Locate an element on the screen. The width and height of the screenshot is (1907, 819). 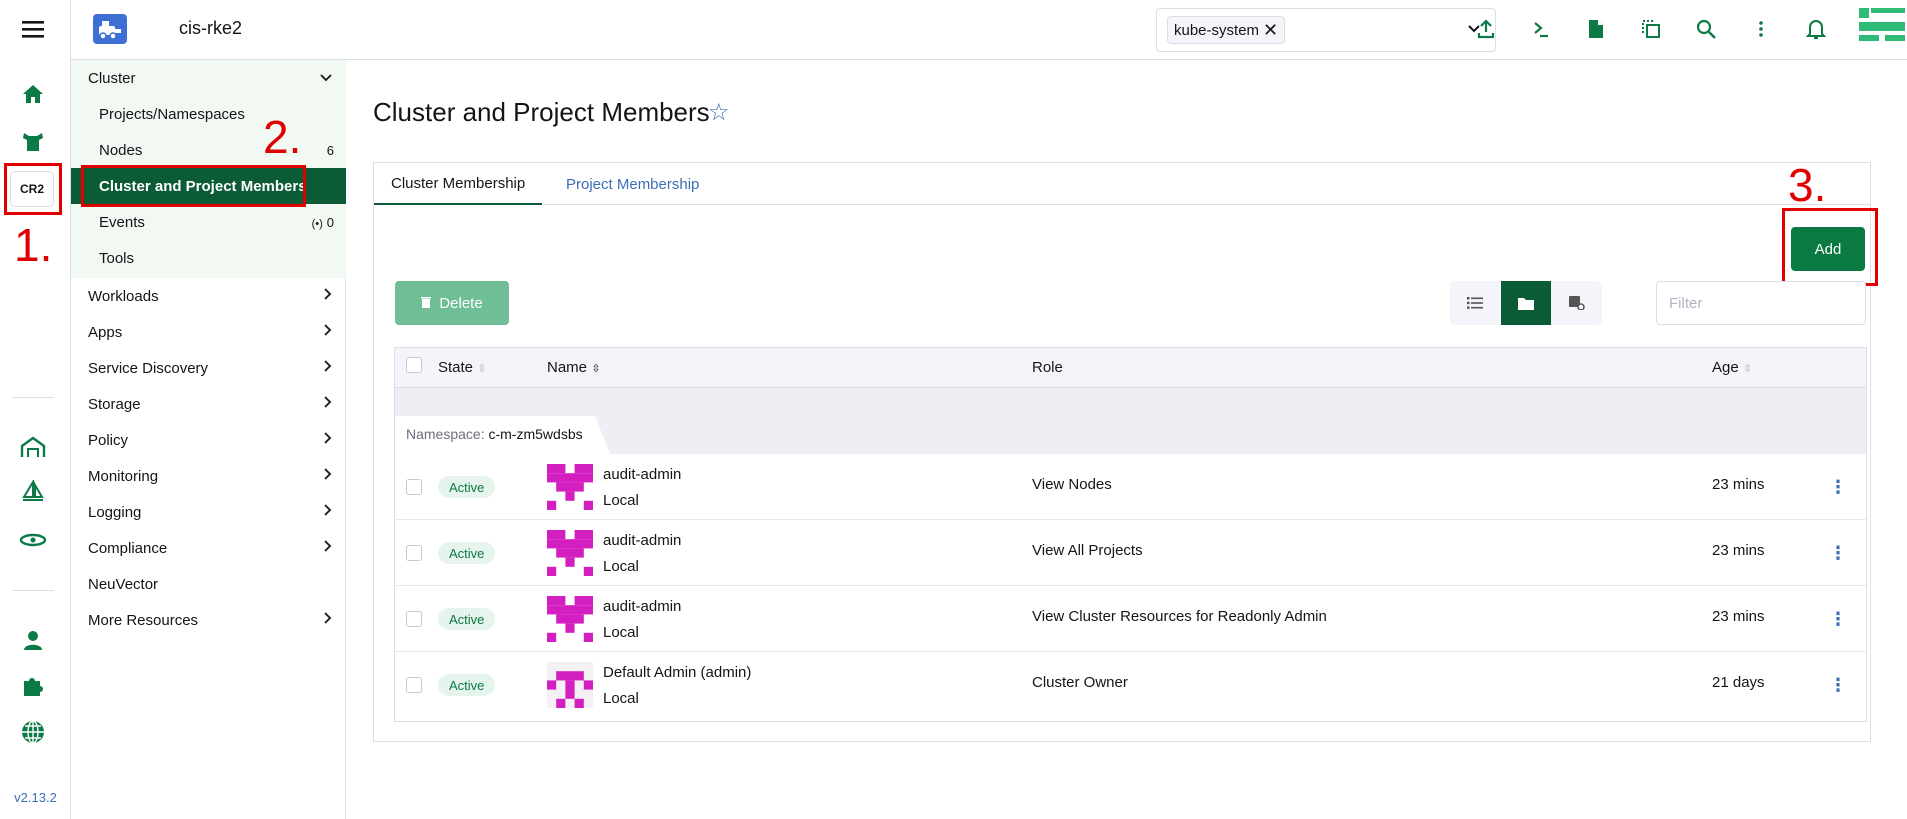
age-value: 23 mins is located at coordinates (1738, 484).